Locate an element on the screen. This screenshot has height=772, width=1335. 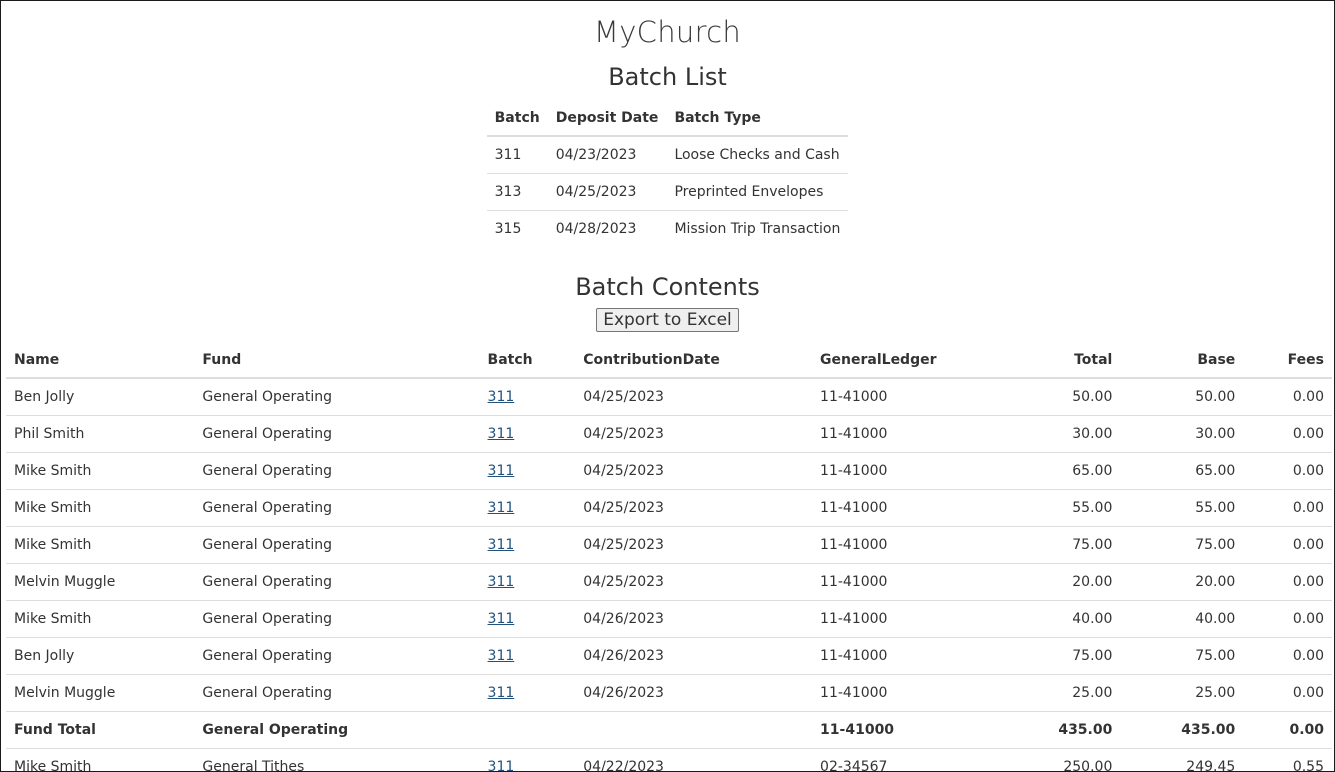
batch-number: 315 is located at coordinates (517, 228).